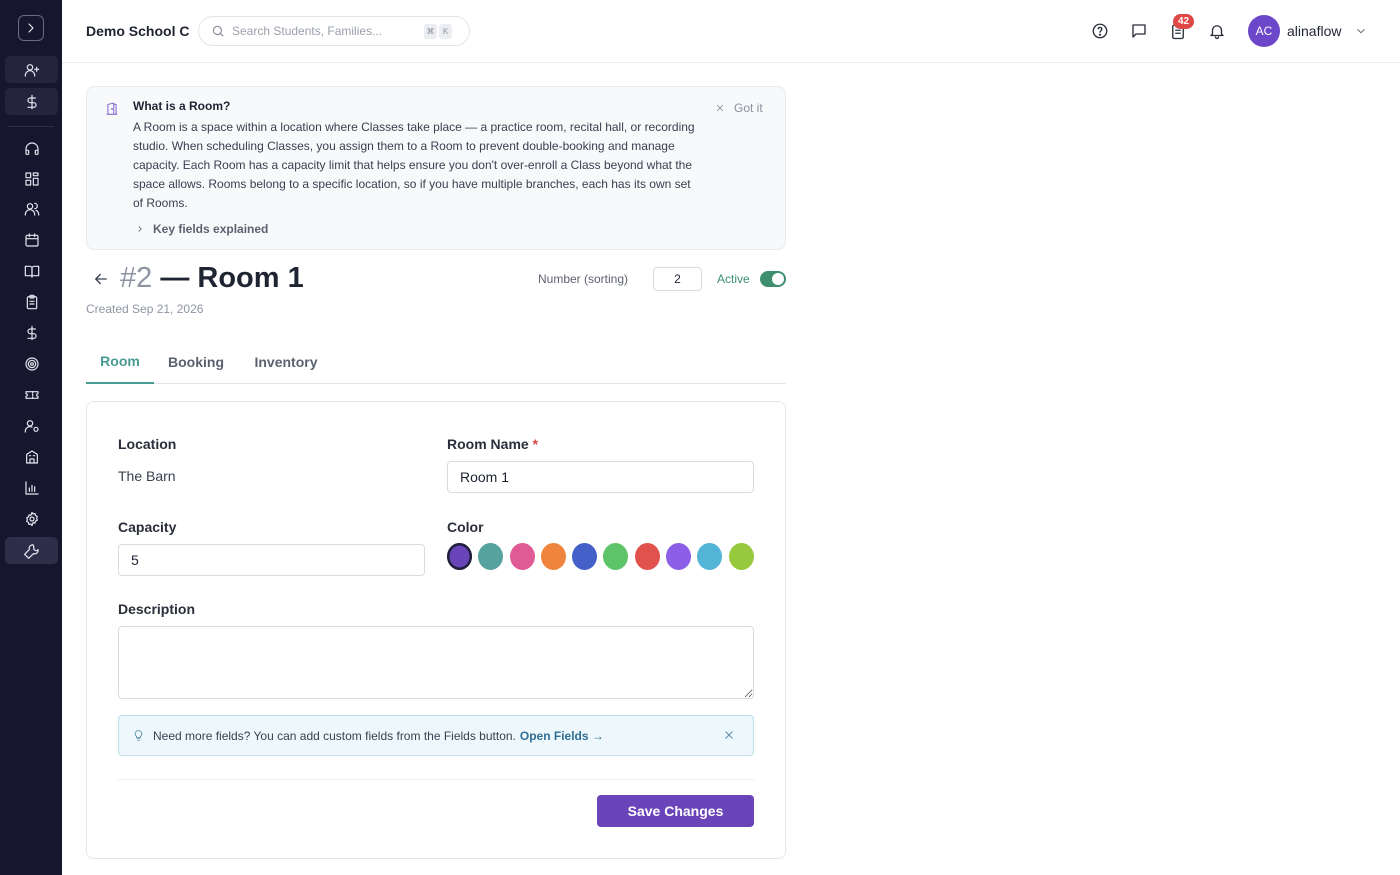 This screenshot has height=875, width=1400. I want to click on info-title: What is a Room?, so click(182, 106).